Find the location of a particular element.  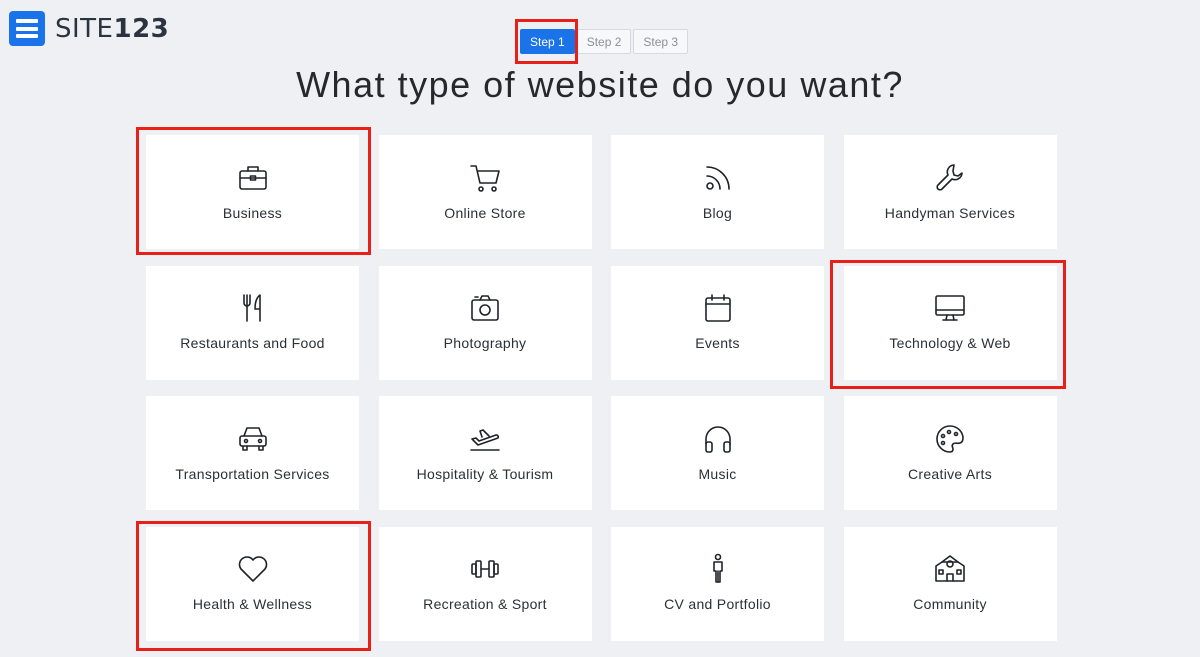

category-recreation-and-sport: Recreation & Sport is located at coordinates (485, 583).